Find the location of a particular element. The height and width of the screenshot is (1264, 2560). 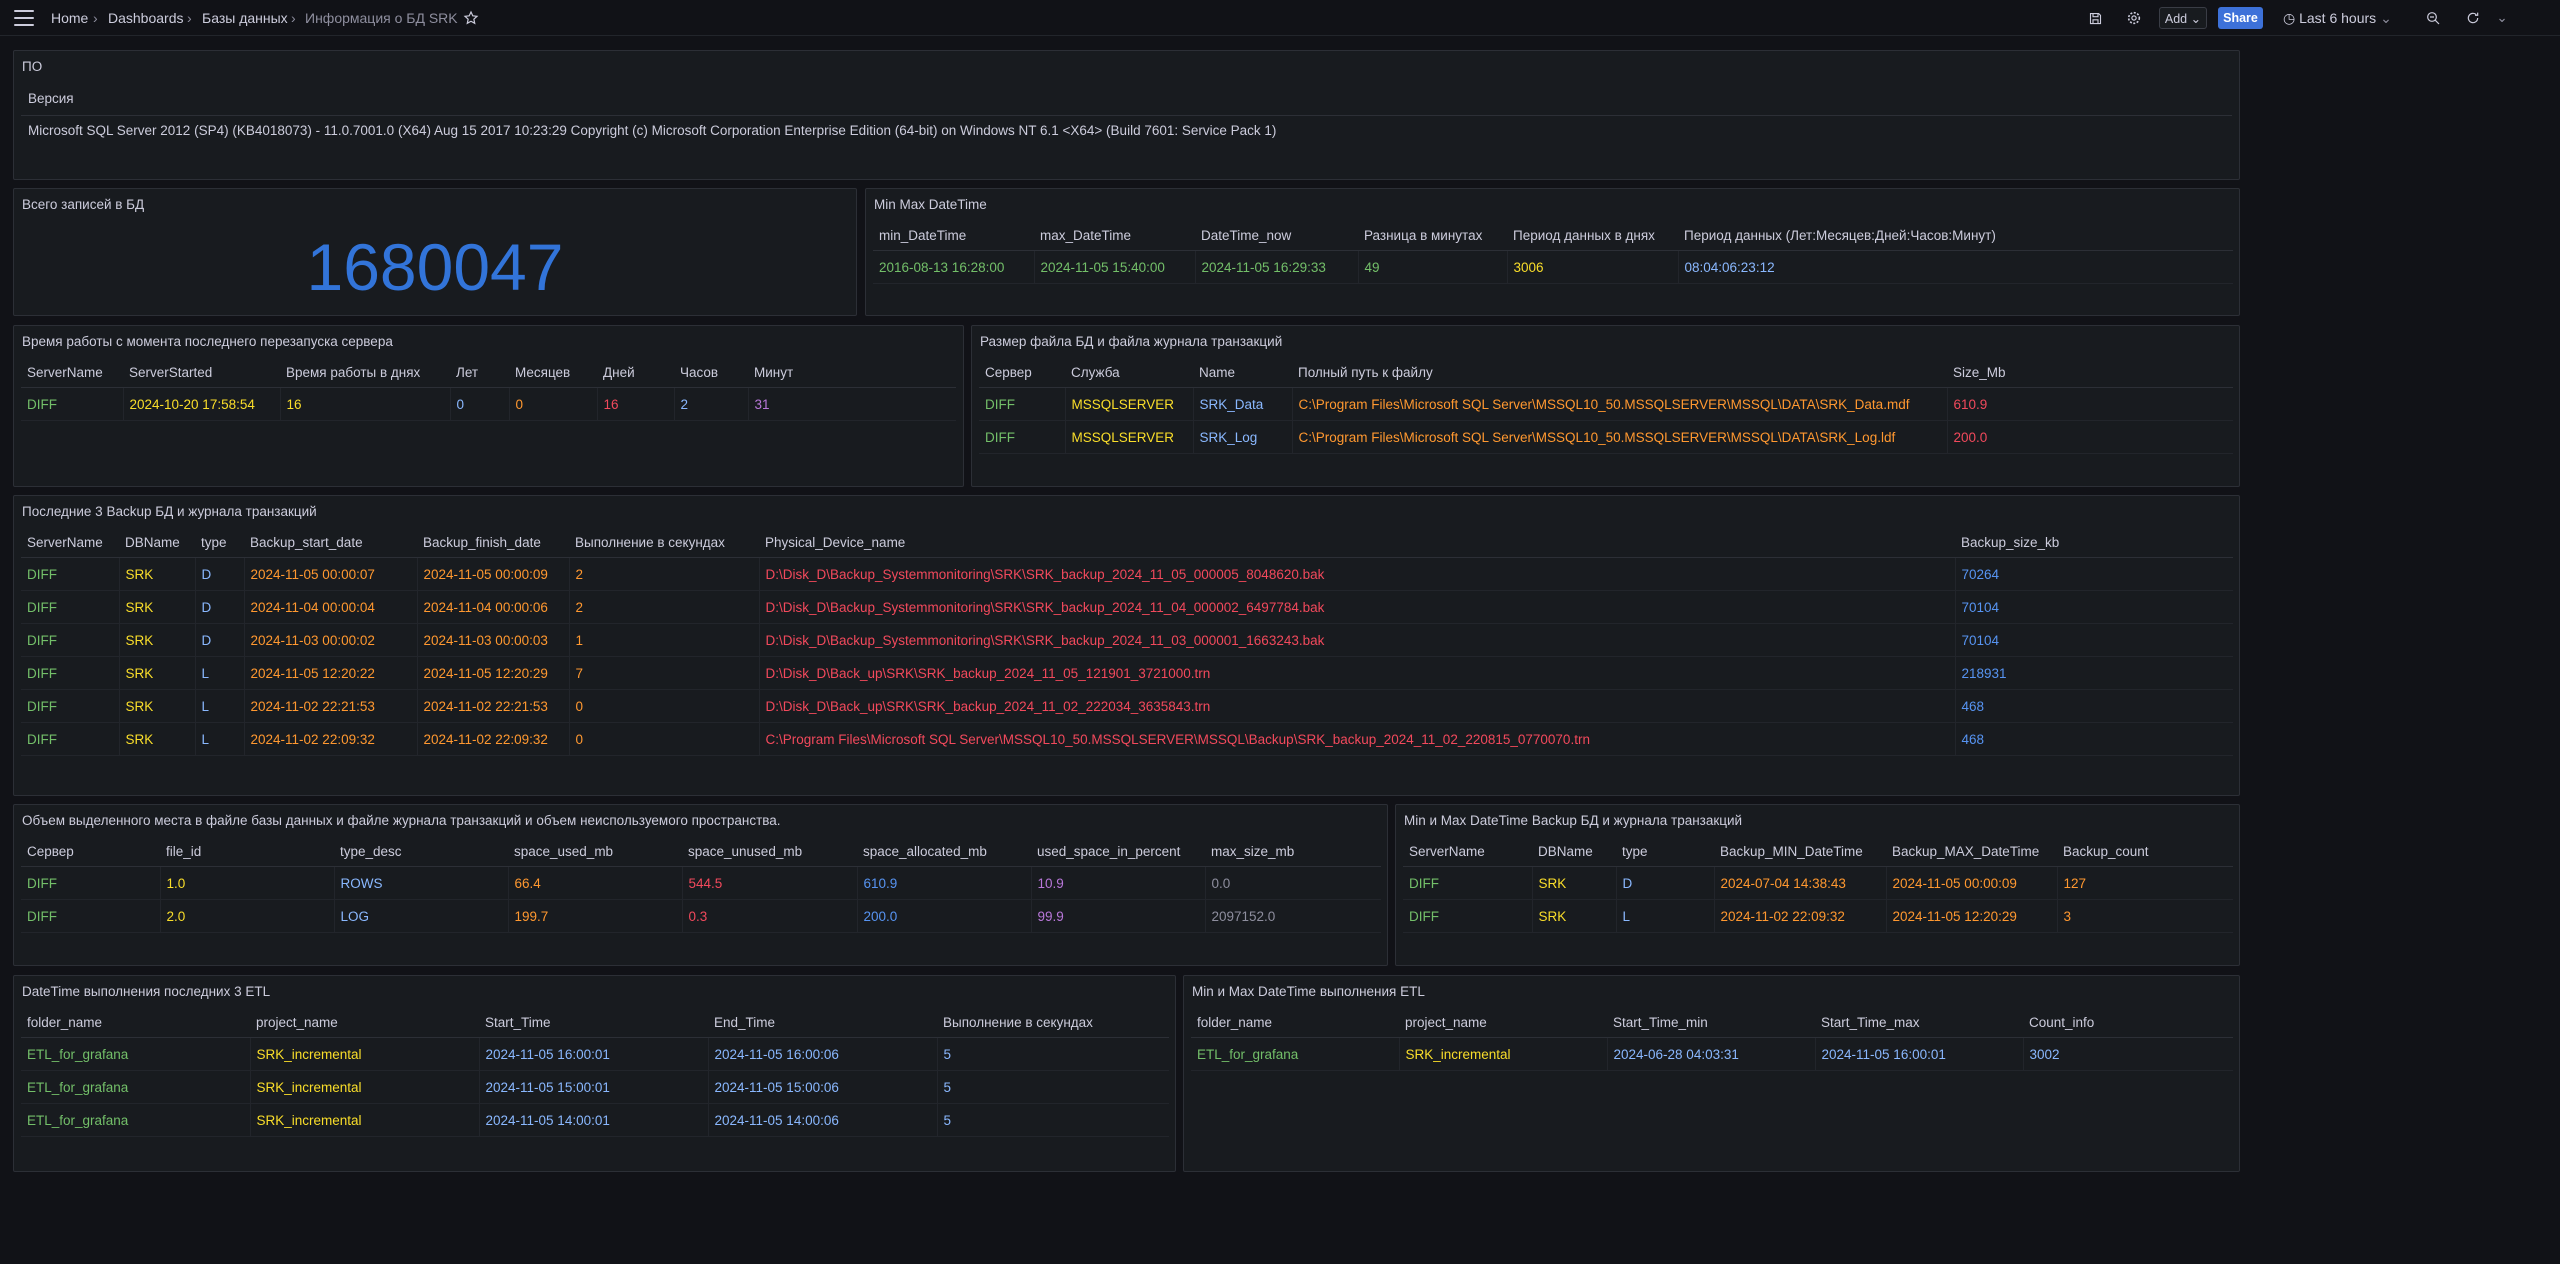

column-header: max_size_mb is located at coordinates (1293, 852).